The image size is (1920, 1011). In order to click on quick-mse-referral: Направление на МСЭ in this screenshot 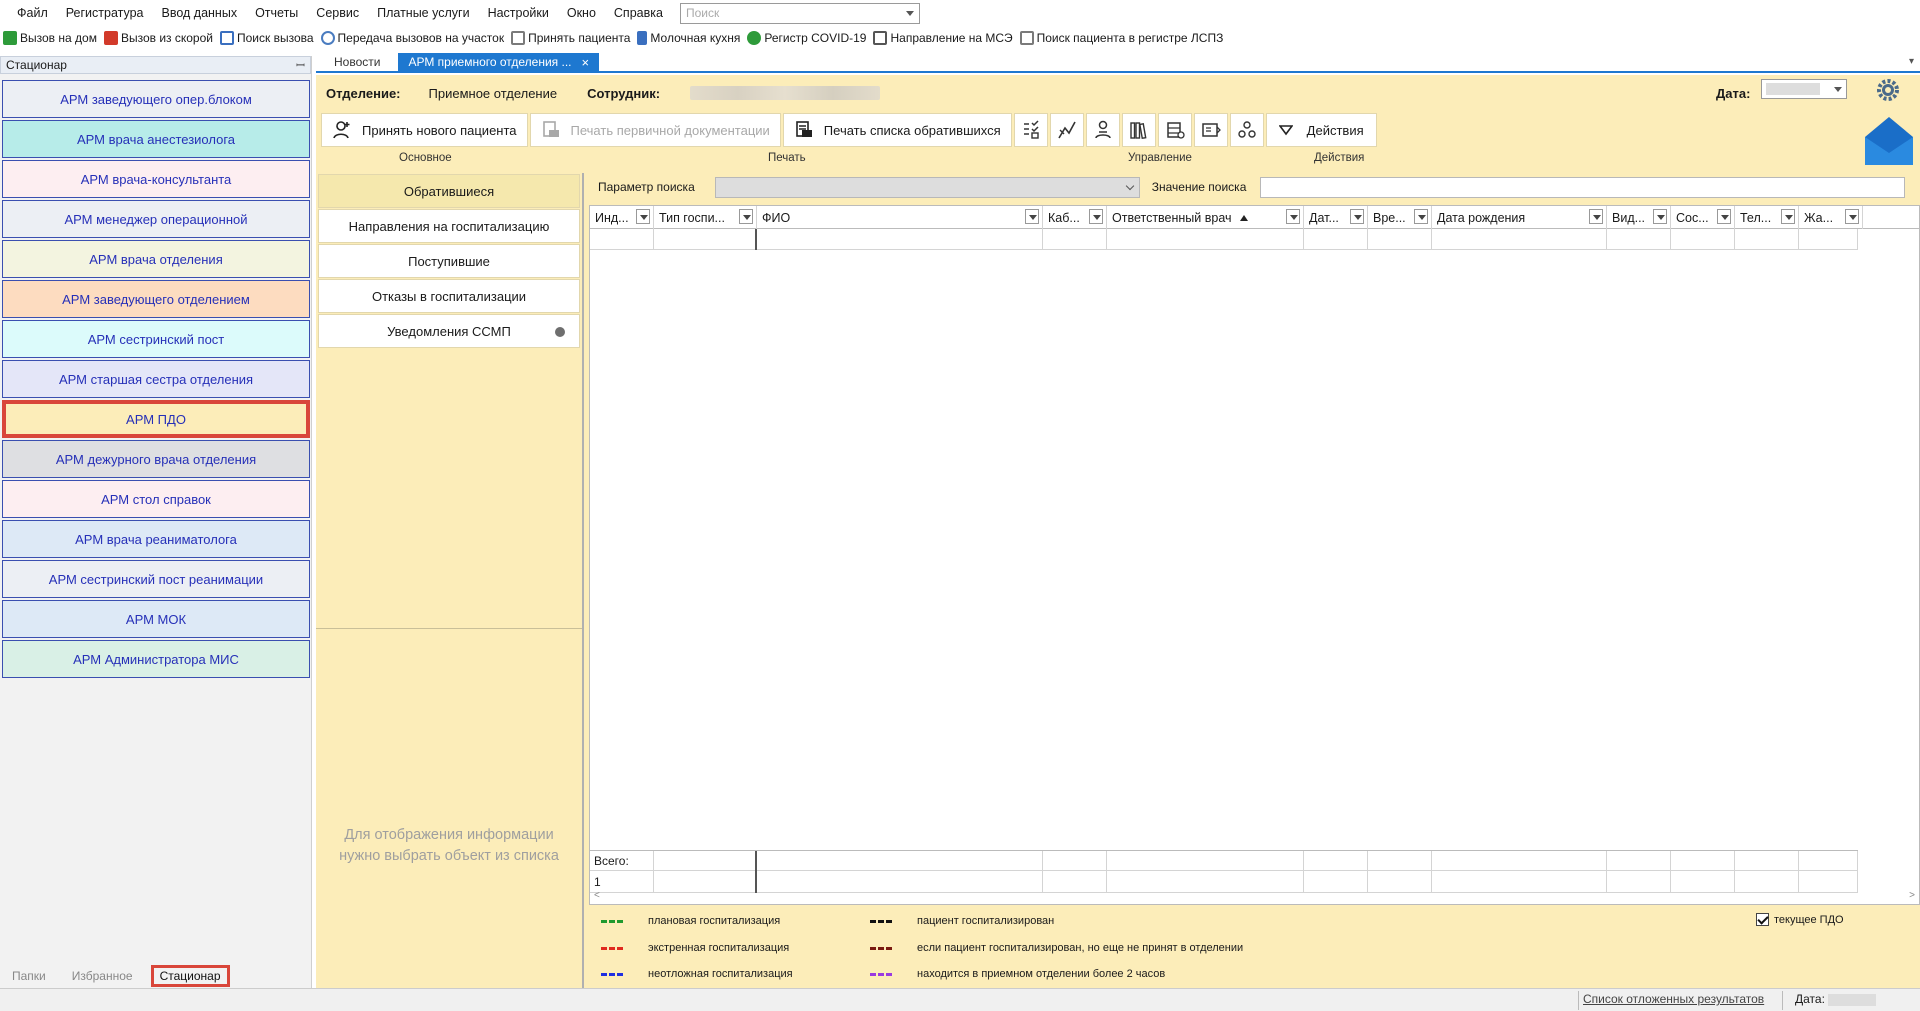, I will do `click(943, 38)`.